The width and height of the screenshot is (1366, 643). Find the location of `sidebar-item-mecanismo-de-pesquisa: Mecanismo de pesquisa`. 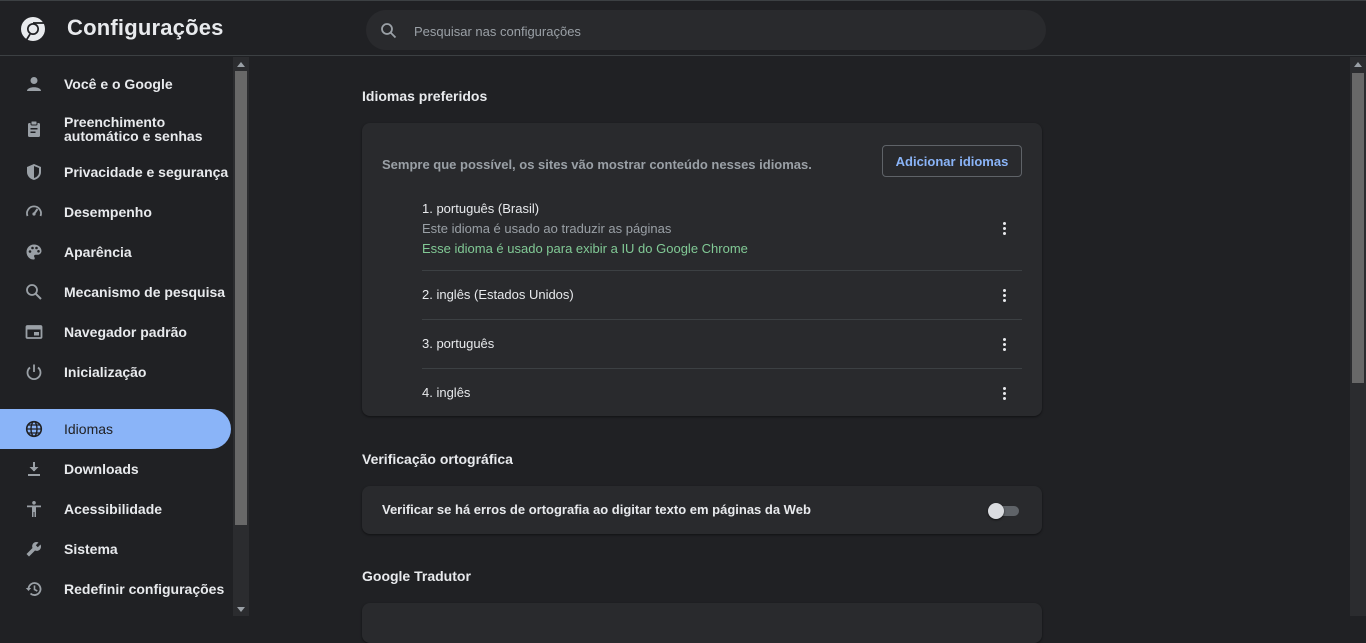

sidebar-item-mecanismo-de-pesquisa: Mecanismo de pesquisa is located at coordinates (115, 292).